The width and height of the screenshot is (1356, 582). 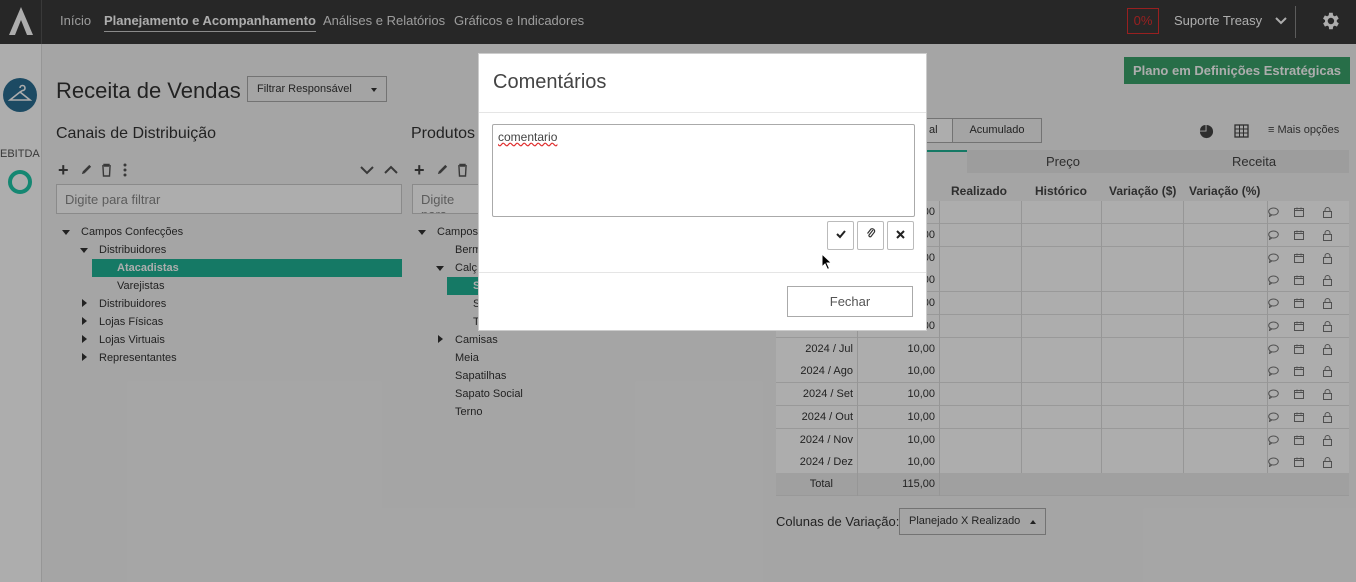 I want to click on check-icon, so click(x=840, y=235).